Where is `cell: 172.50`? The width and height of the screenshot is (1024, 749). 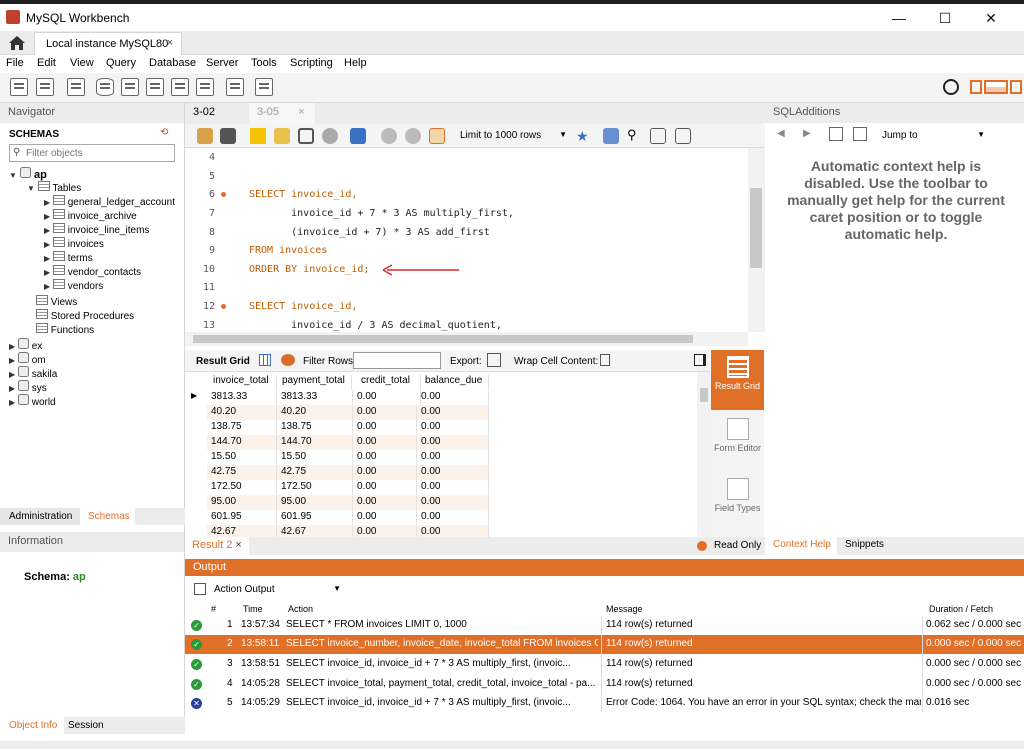
cell: 172.50 is located at coordinates (242, 488).